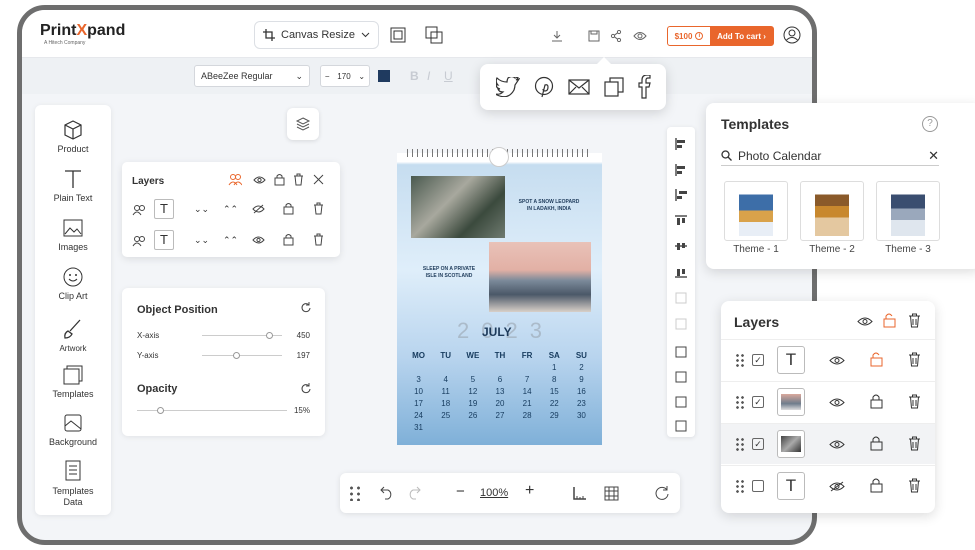  I want to click on move-up-icon: ⌃⌃, so click(230, 240).